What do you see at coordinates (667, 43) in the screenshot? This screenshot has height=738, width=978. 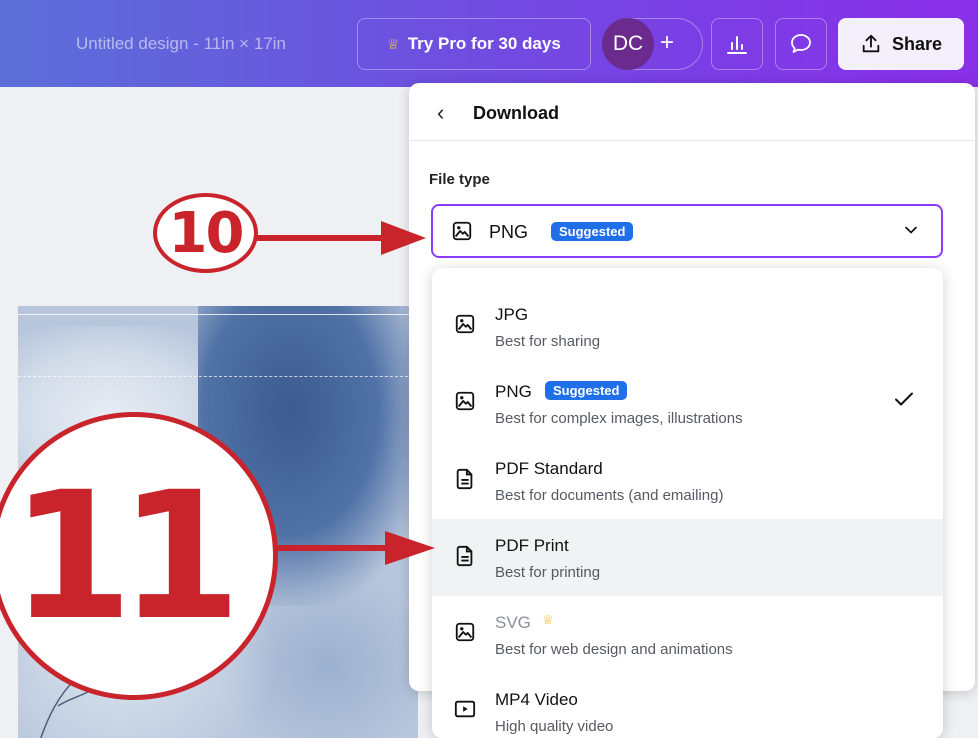 I see `add-collaborator-icon: +` at bounding box center [667, 43].